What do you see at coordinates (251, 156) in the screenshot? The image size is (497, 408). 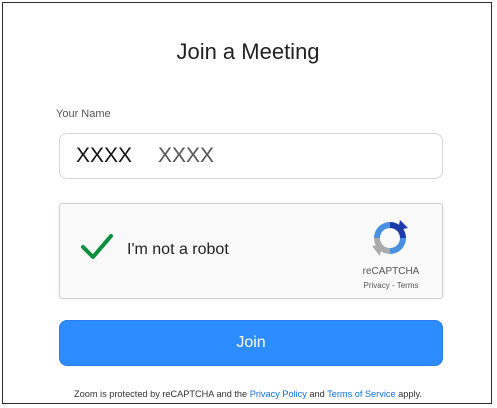 I see `your-name-input: XXXX XXXX` at bounding box center [251, 156].